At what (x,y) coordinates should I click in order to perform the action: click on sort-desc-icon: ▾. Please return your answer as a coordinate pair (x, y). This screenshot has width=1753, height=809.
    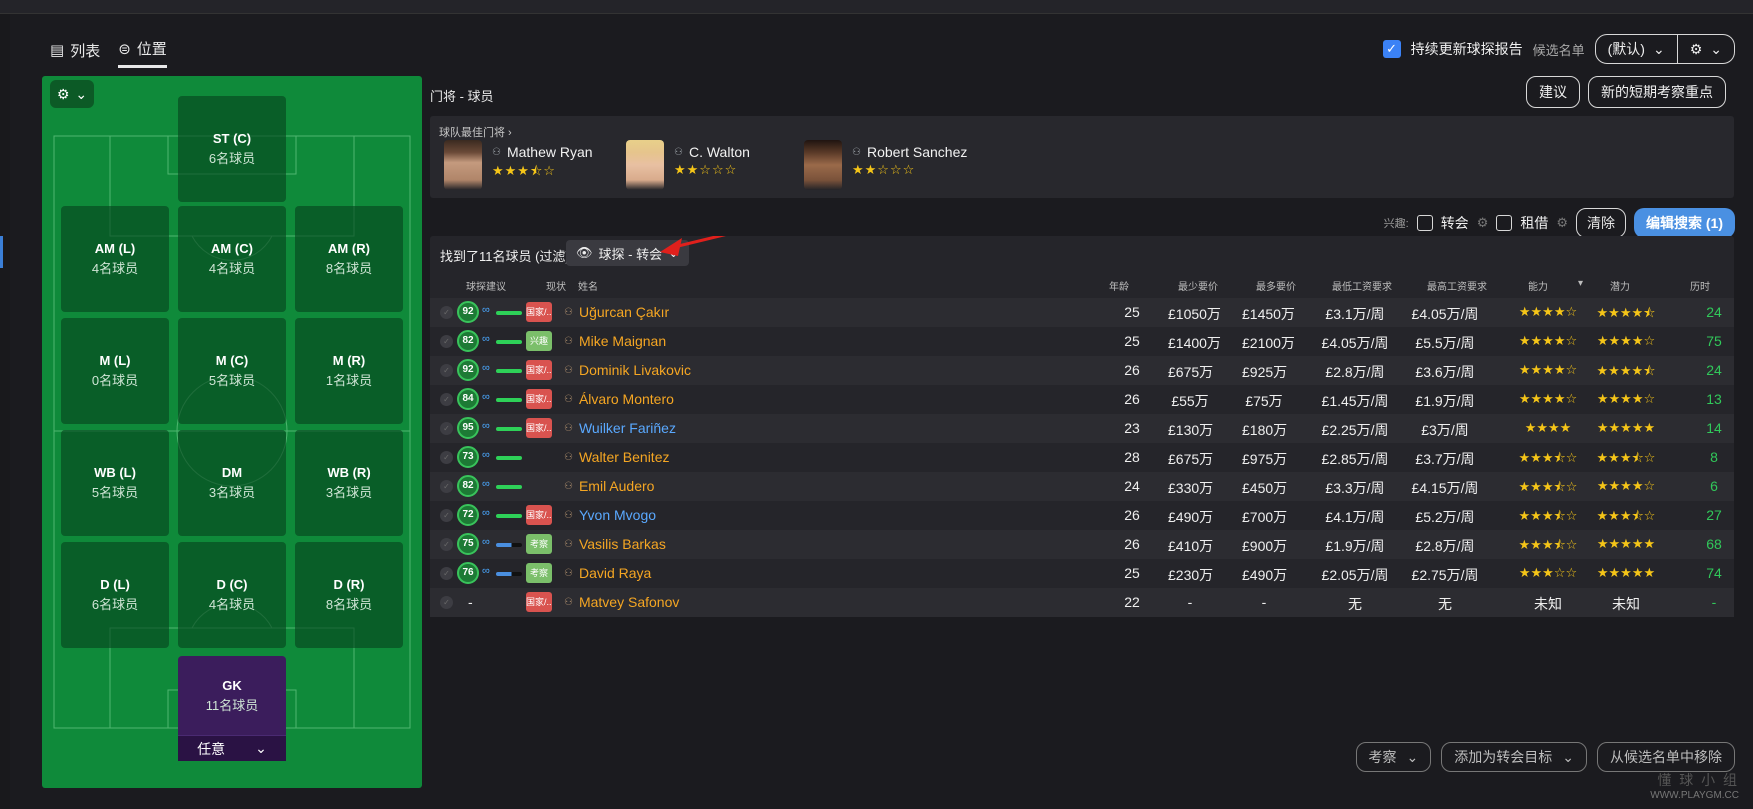
    Looking at the image, I should click on (1580, 283).